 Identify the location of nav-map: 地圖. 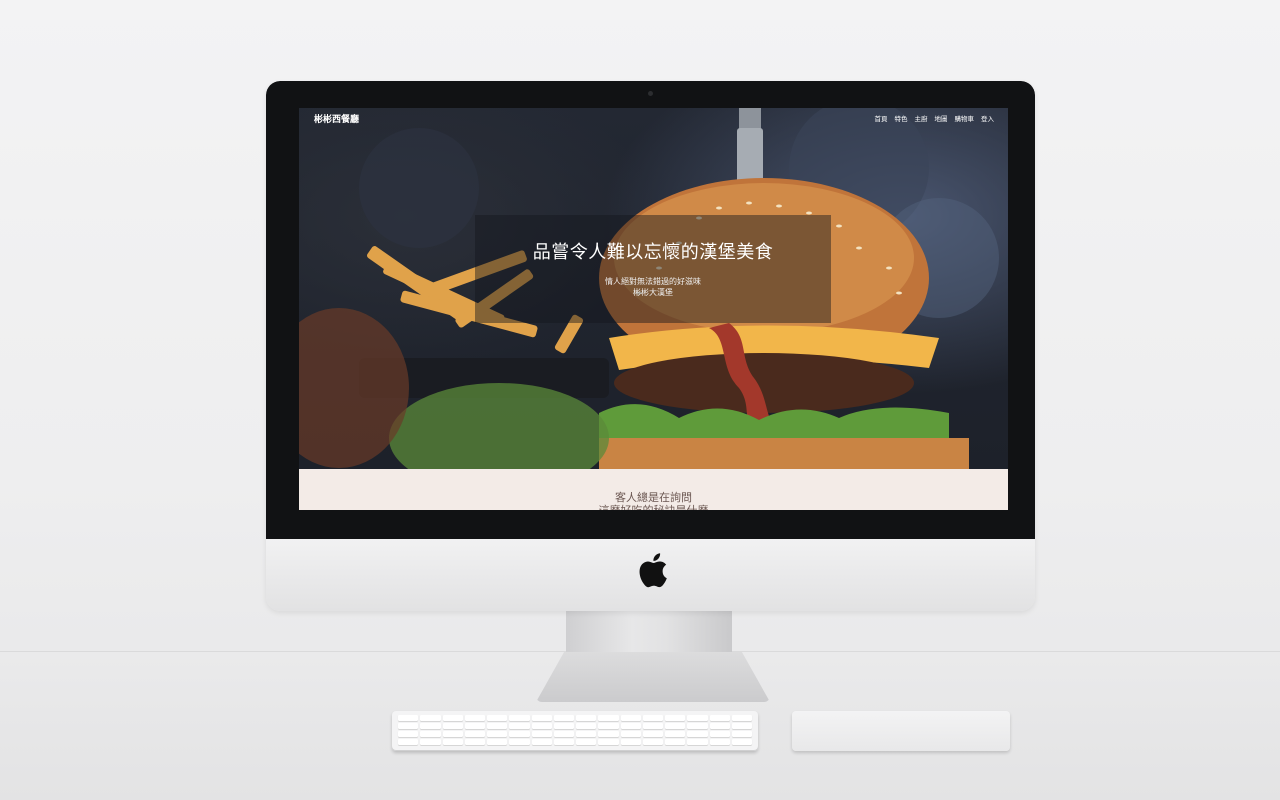
(941, 118).